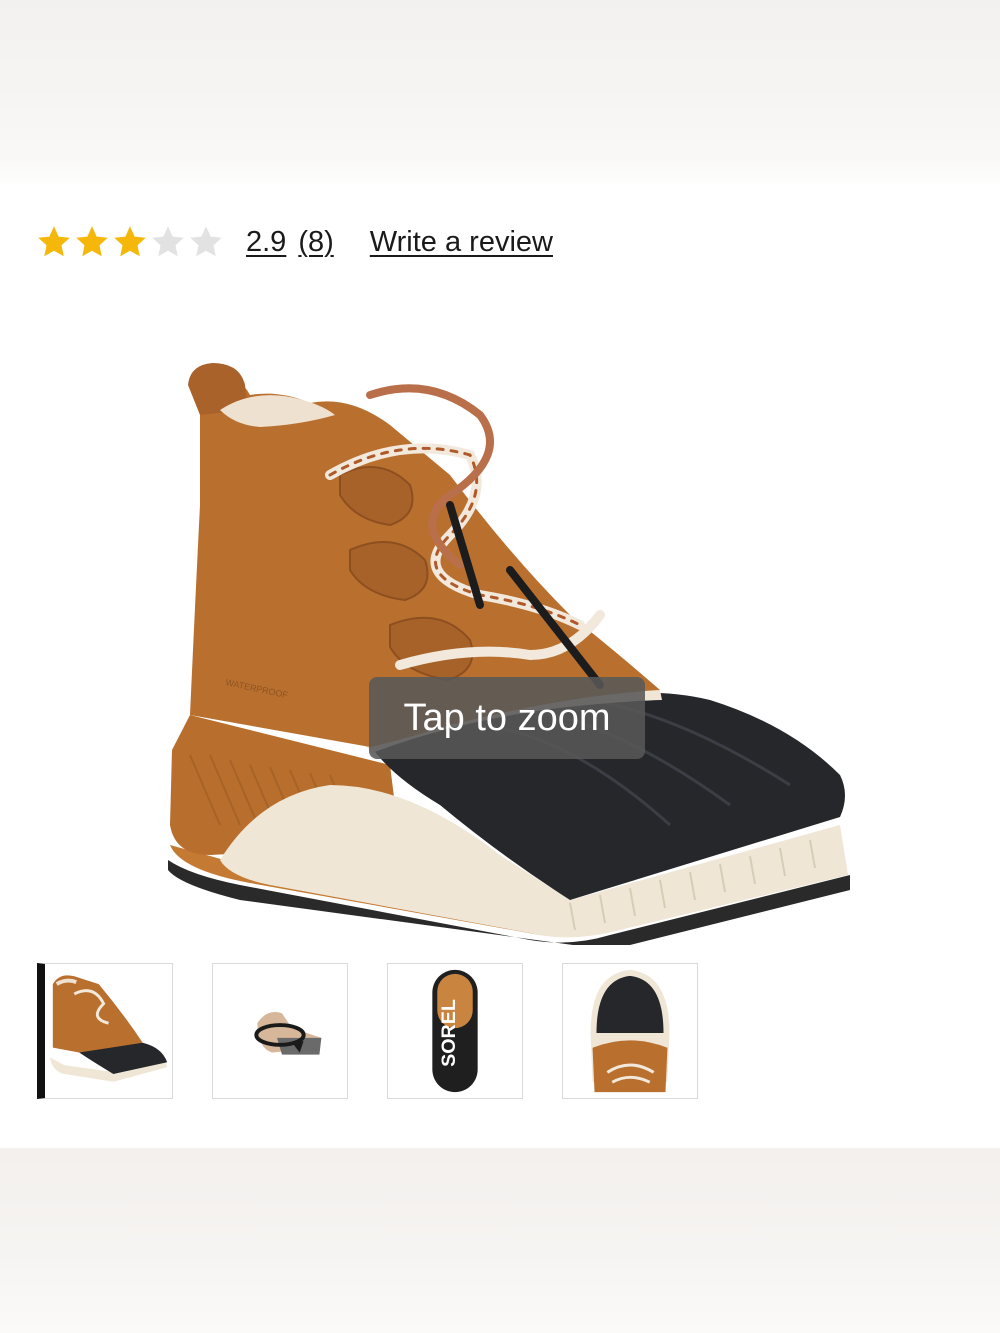  Describe the element at coordinates (461, 242) in the screenshot. I see `write-review-link: Write a review` at that location.